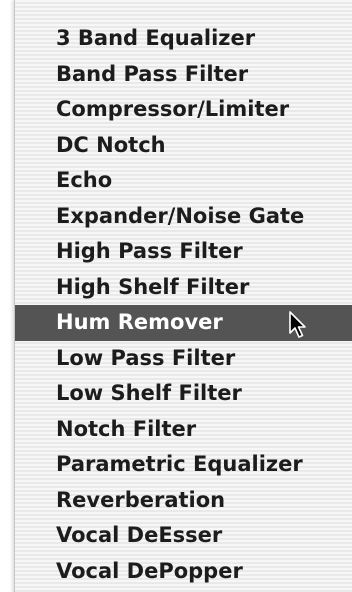  What do you see at coordinates (183, 359) in the screenshot?
I see `menu-item-low-pass-filter: Low Pass Filter` at bounding box center [183, 359].